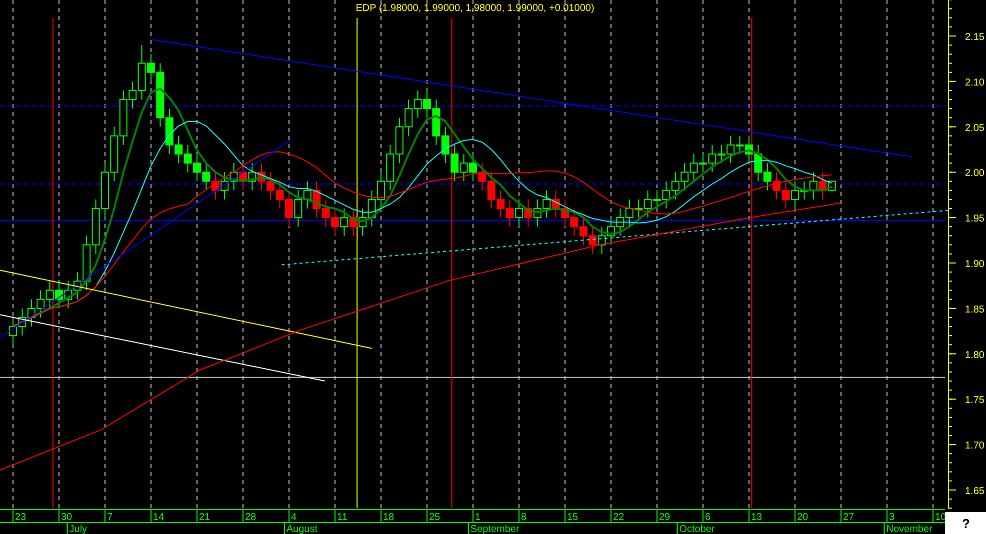  What do you see at coordinates (475, 8) in the screenshot?
I see `chart-title: EDP (1.98000, 1.99000, 1.98000, 1.99000, +0.01000)` at bounding box center [475, 8].